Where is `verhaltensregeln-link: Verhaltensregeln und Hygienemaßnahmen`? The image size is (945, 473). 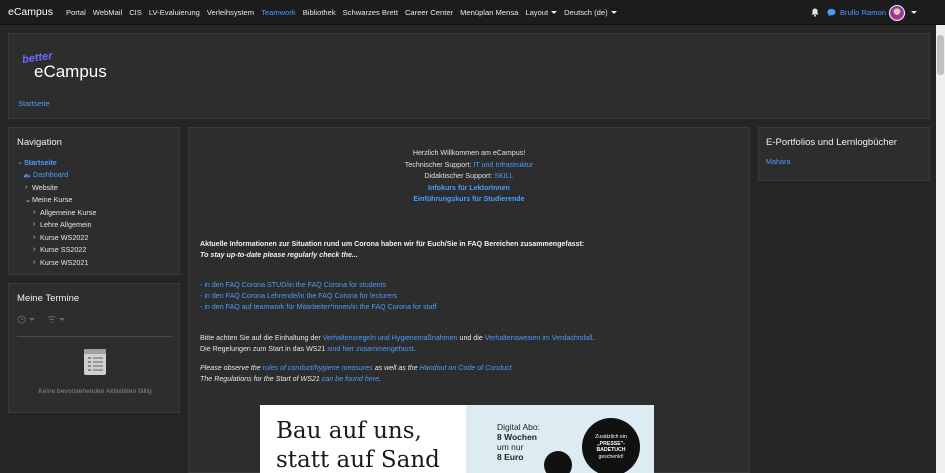 verhaltensregeln-link: Verhaltensregeln und Hygienemaßnahmen is located at coordinates (390, 338).